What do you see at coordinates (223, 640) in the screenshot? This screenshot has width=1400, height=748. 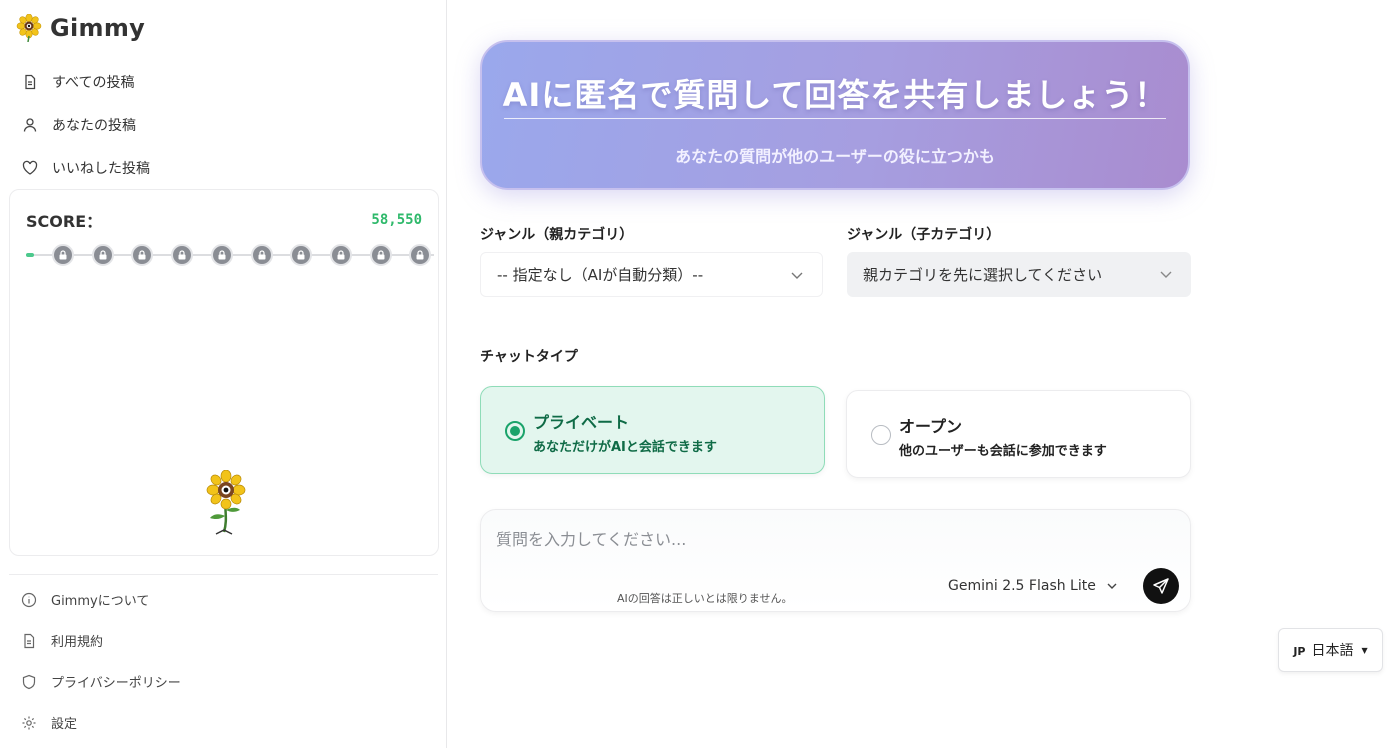 I see `sidebar-item-terms: 利用規約` at bounding box center [223, 640].